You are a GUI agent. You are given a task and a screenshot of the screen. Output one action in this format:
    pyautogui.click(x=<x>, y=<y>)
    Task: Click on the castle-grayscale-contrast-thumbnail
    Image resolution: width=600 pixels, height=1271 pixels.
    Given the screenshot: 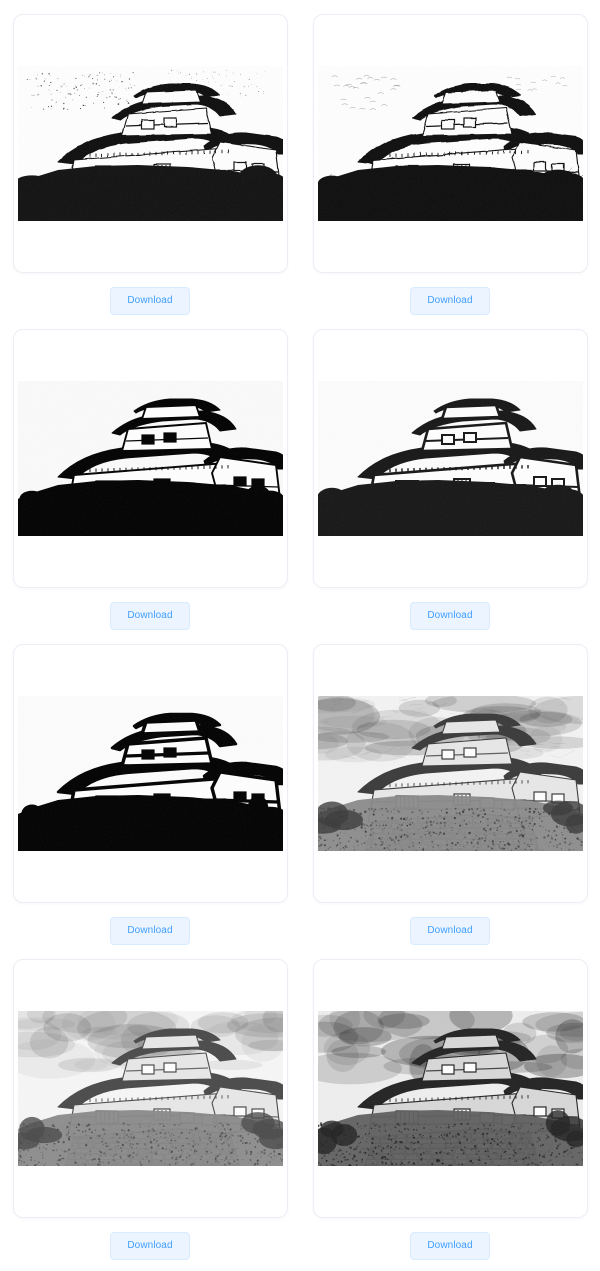 What is the action you would take?
    pyautogui.click(x=450, y=1088)
    